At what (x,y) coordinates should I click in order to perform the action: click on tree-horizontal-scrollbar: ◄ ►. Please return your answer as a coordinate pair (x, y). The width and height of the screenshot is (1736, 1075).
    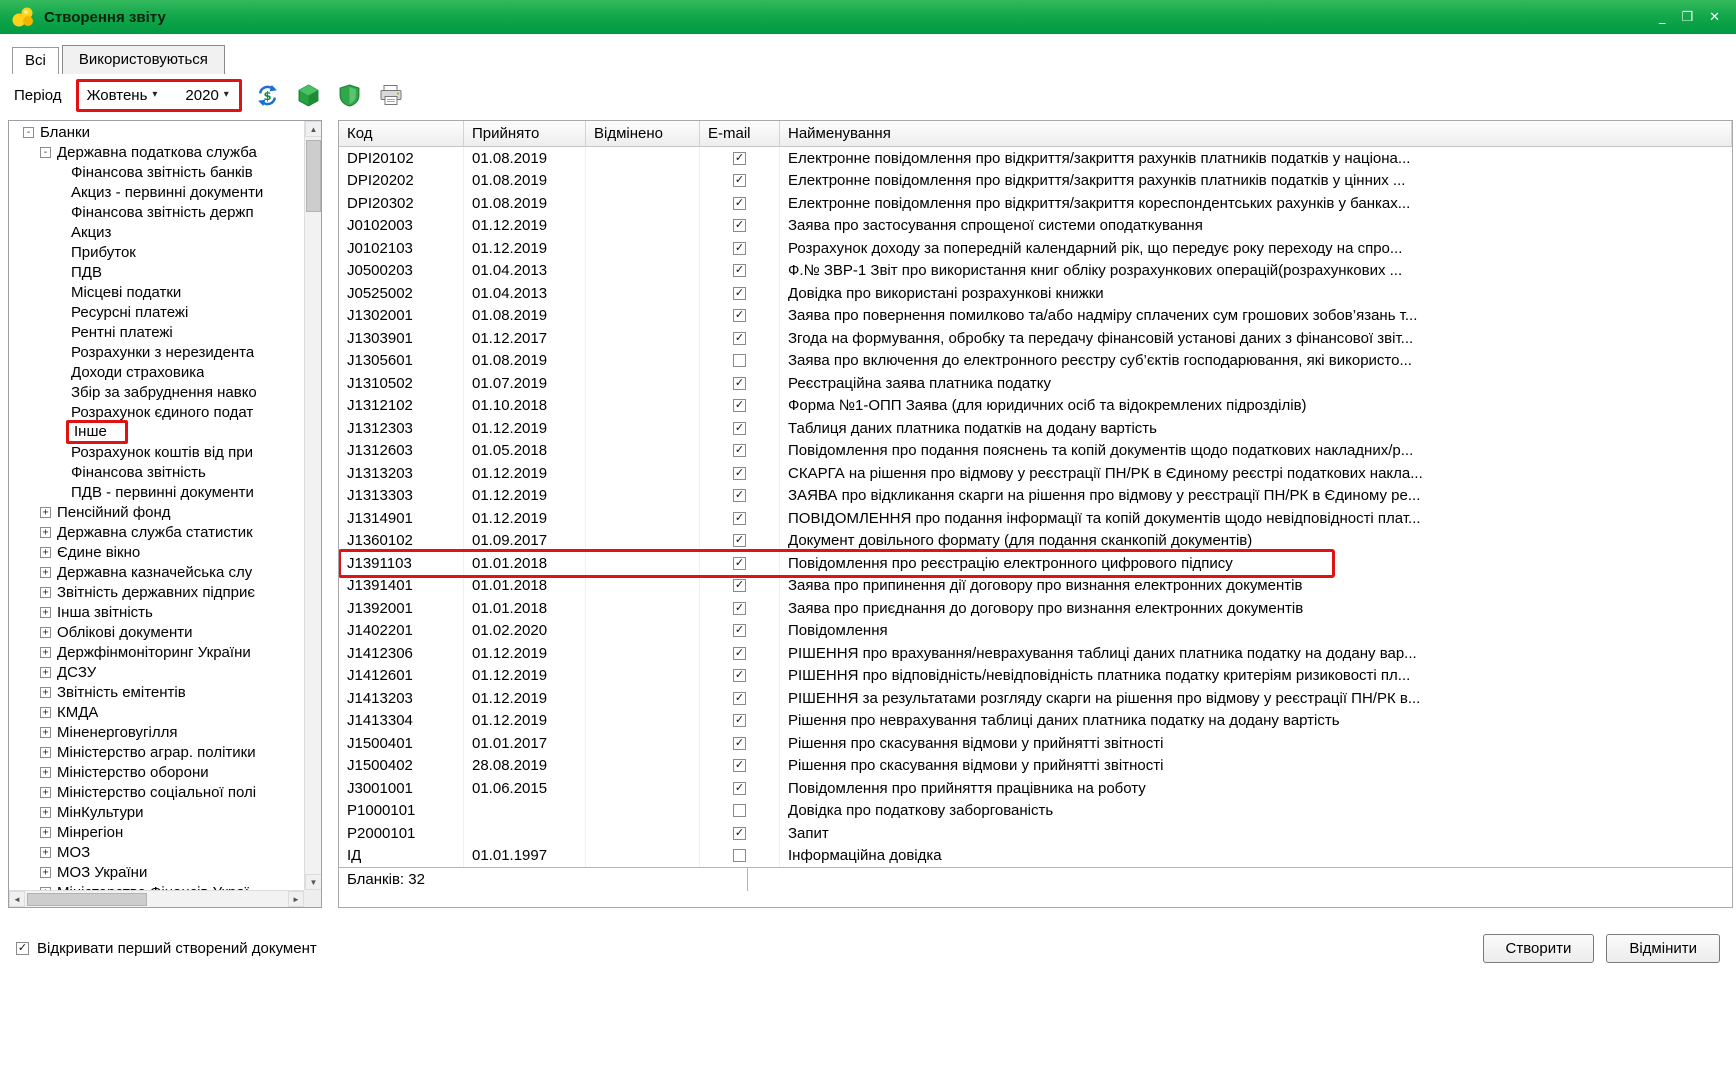
    Looking at the image, I should click on (156, 898).